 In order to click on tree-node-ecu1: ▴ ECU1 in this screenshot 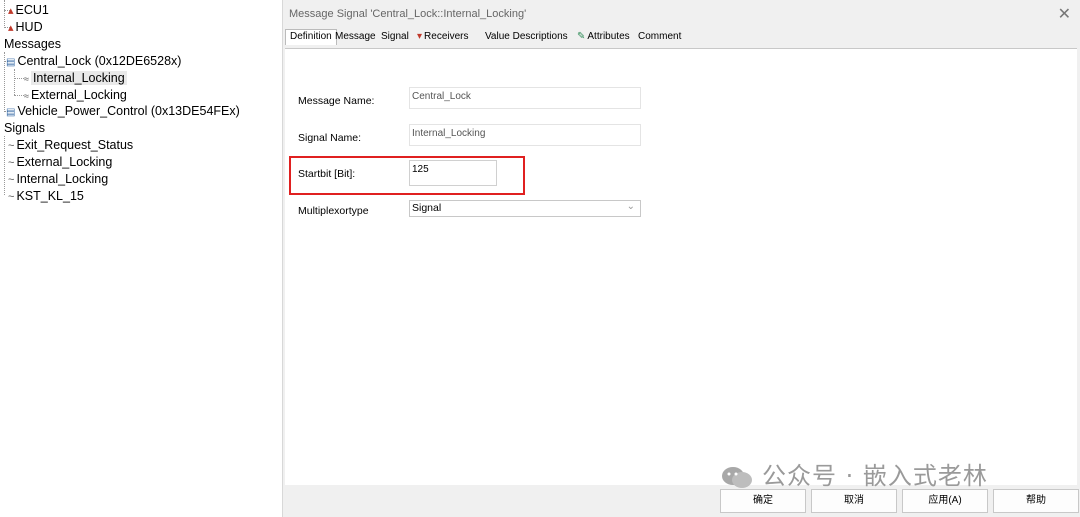, I will do `click(28, 10)`.